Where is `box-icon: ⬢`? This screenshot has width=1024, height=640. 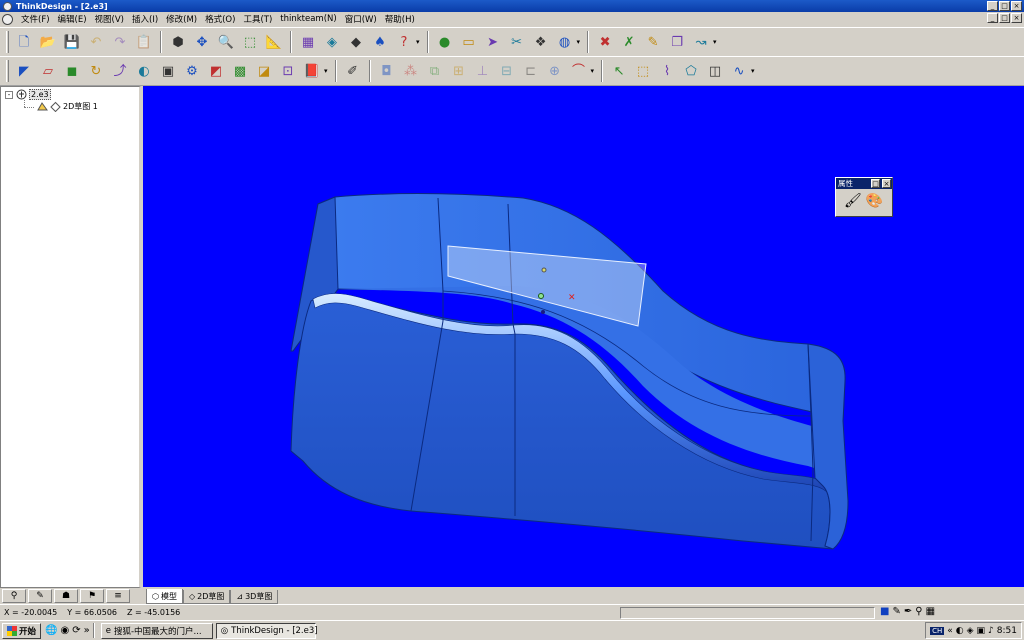 box-icon: ⬢ is located at coordinates (178, 42).